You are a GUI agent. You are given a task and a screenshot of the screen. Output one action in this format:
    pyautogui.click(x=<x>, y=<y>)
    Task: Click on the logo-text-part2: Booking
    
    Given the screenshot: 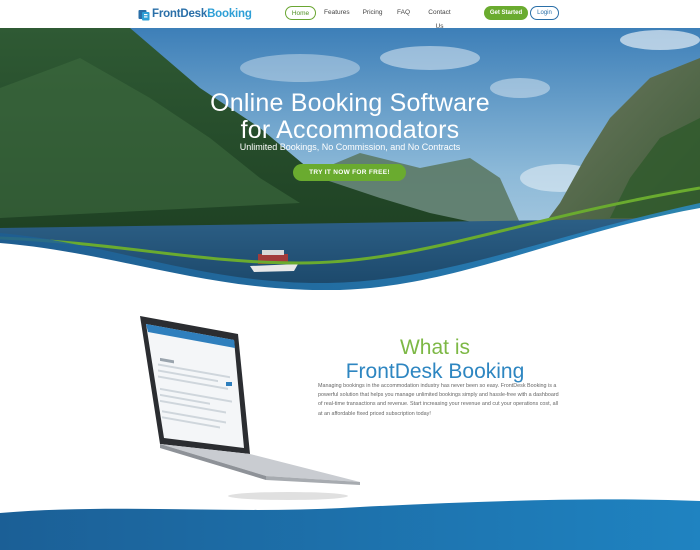 What is the action you would take?
    pyautogui.click(x=229, y=14)
    